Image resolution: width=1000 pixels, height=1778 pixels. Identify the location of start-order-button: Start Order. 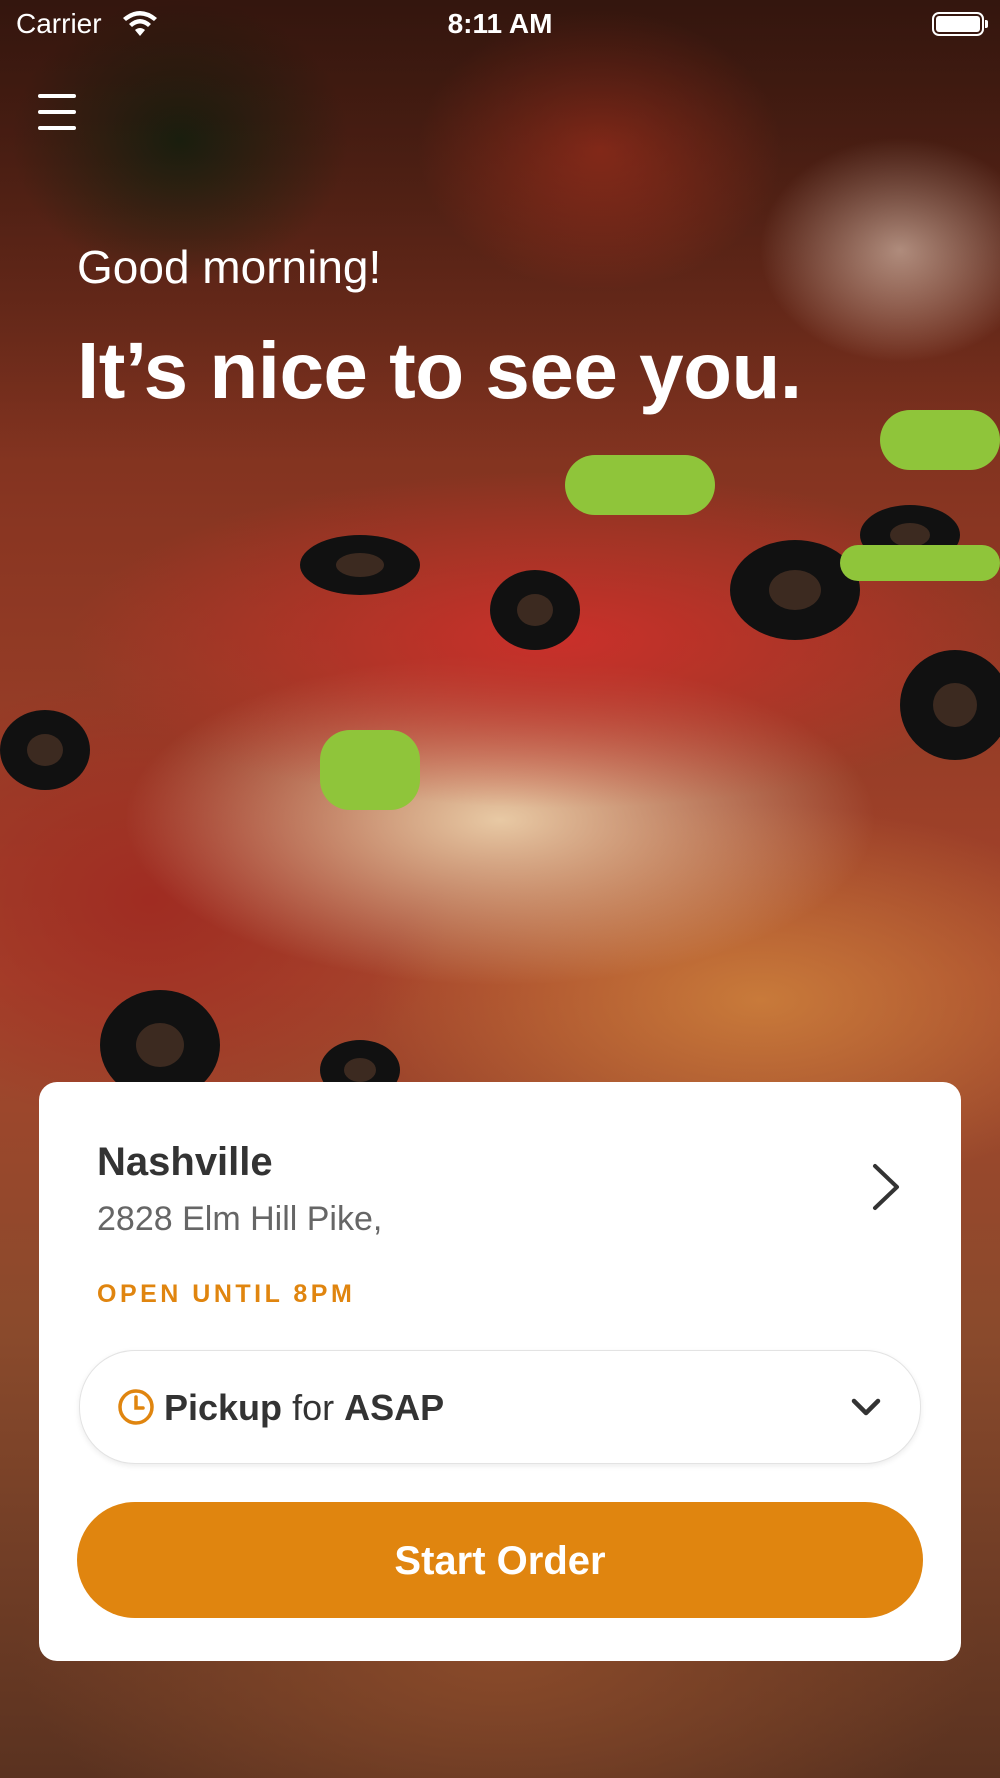
(500, 1560).